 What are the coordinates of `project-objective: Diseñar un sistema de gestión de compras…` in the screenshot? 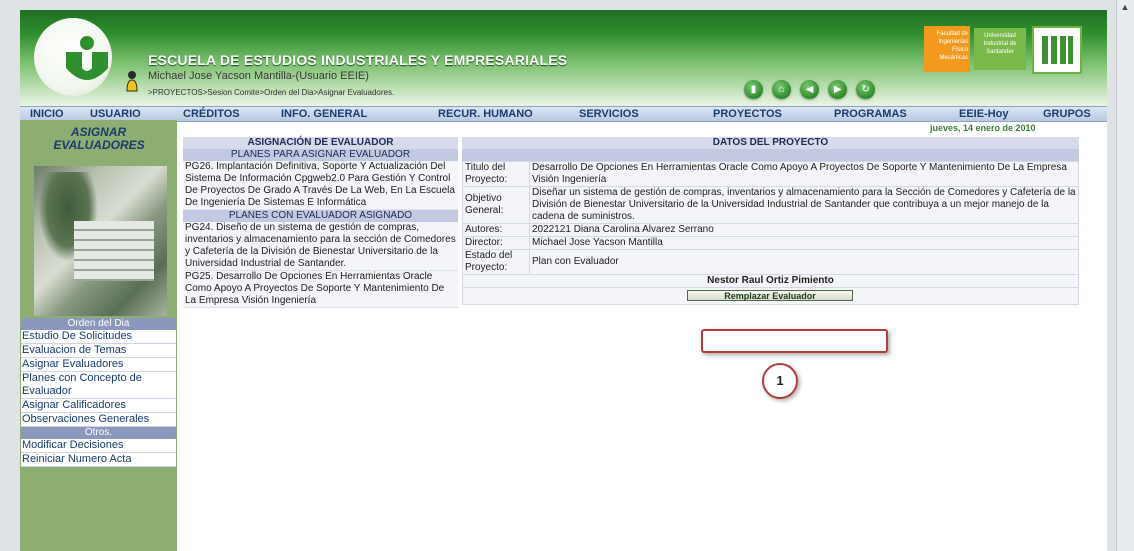 It's located at (804, 205).